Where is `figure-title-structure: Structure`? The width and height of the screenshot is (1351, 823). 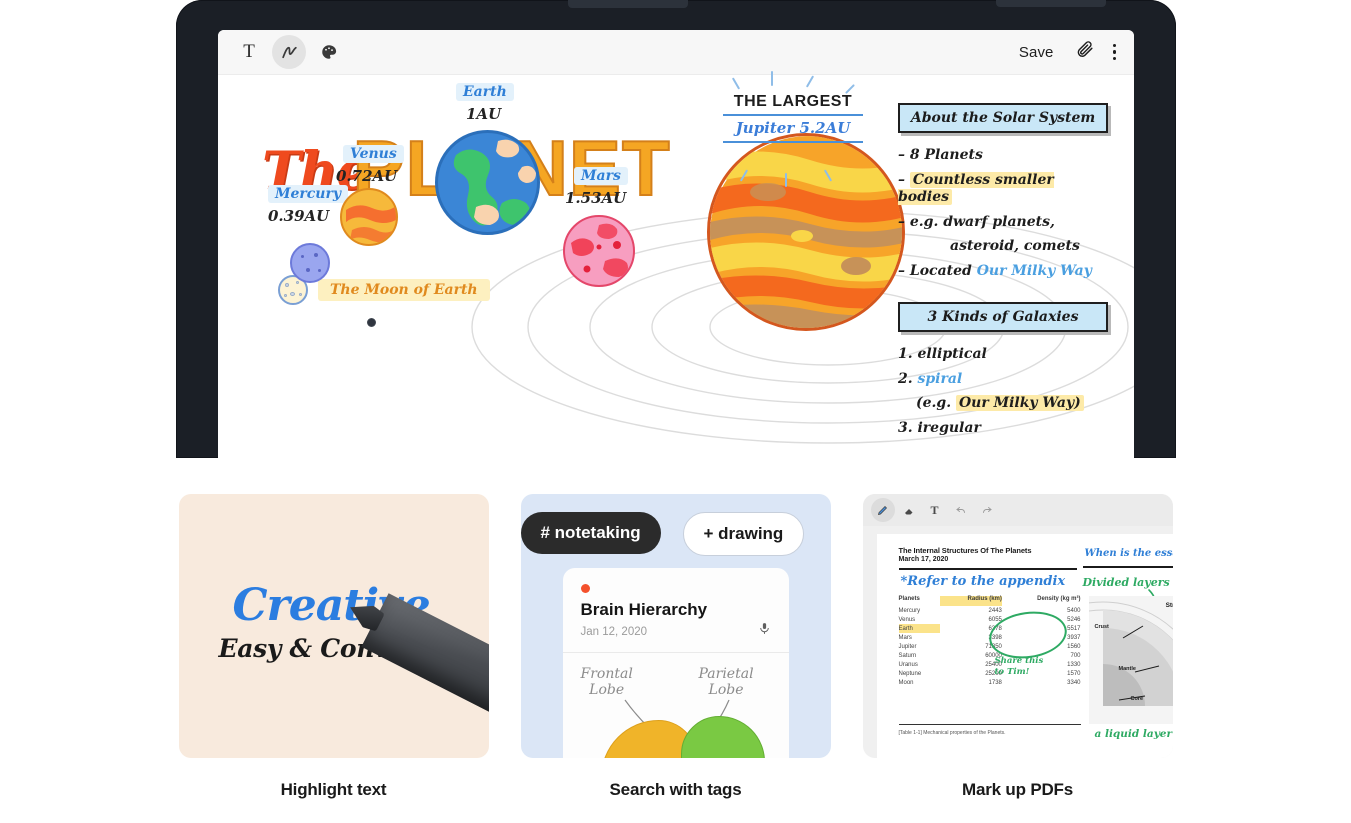 figure-title-structure: Structure is located at coordinates (1169, 605).